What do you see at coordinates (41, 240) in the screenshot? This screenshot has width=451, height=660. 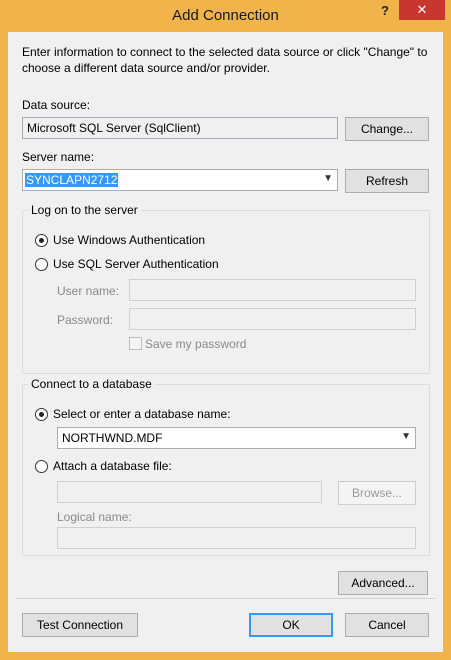 I see `windows-auth-radio` at bounding box center [41, 240].